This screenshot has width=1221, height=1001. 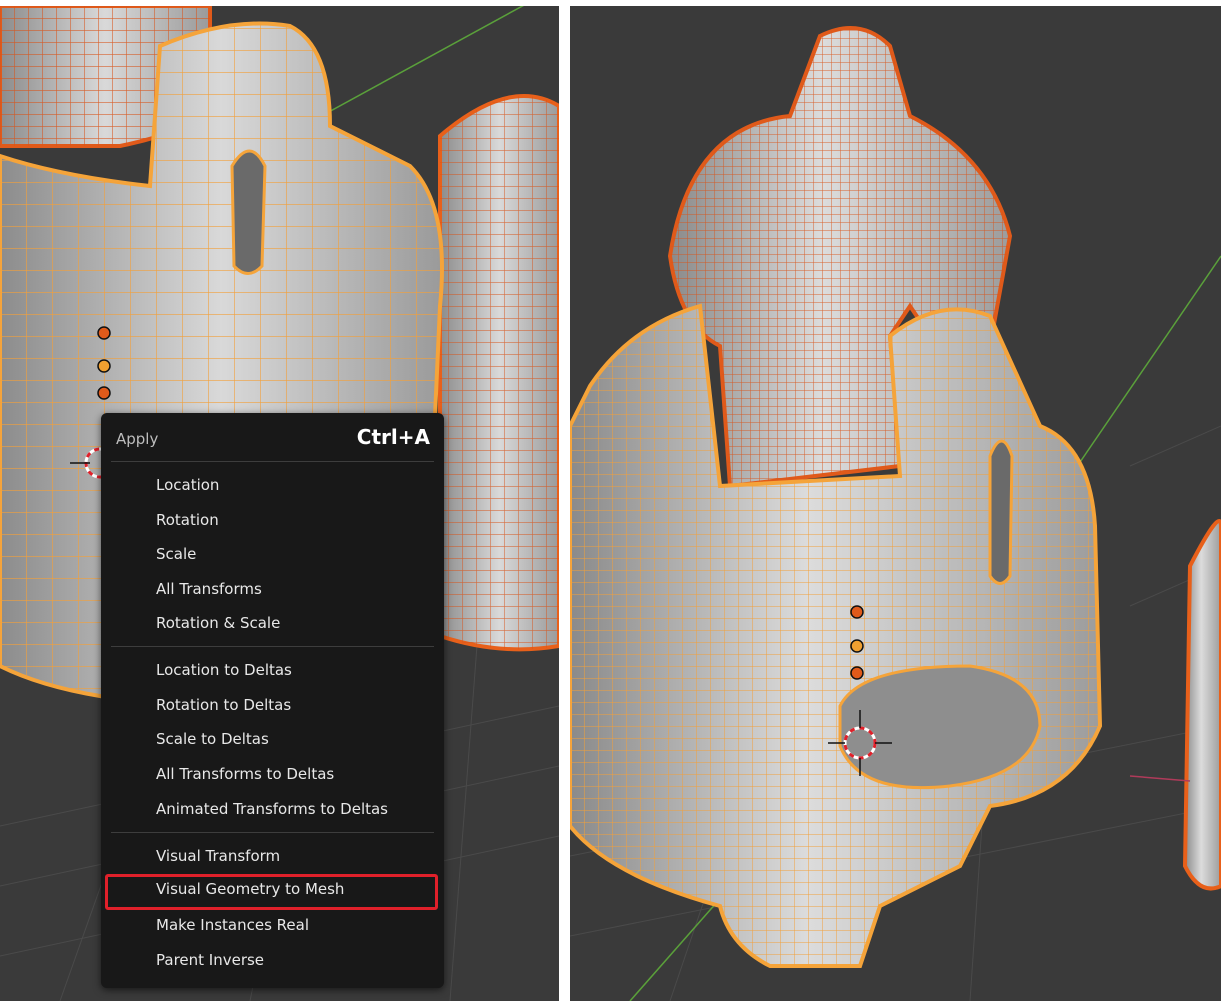 I want to click on menu-item-scale-to-deltas: Scale to Deltas, so click(x=272, y=739).